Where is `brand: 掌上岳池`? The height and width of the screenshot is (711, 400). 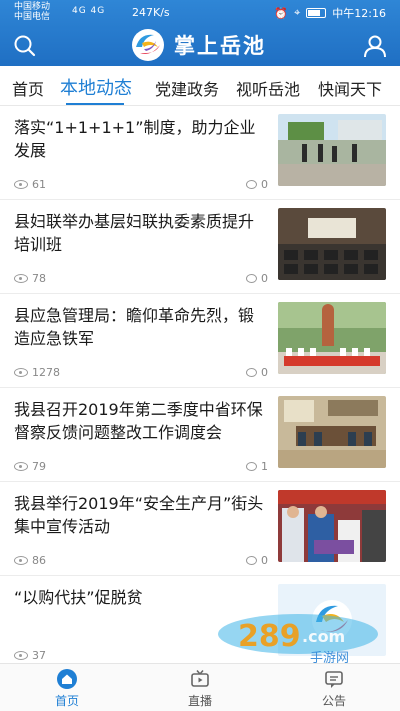
brand: 掌上岳池 is located at coordinates (198, 45).